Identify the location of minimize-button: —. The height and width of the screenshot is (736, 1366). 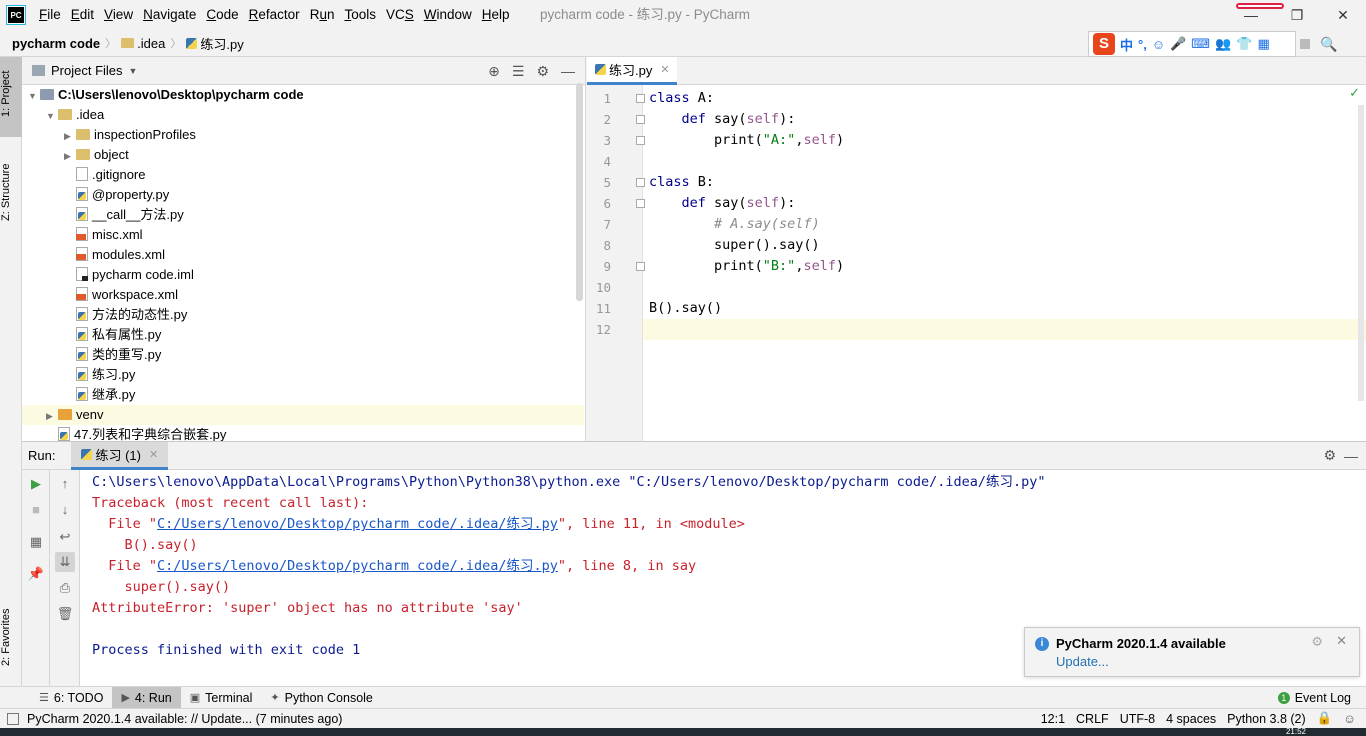
(1251, 15).